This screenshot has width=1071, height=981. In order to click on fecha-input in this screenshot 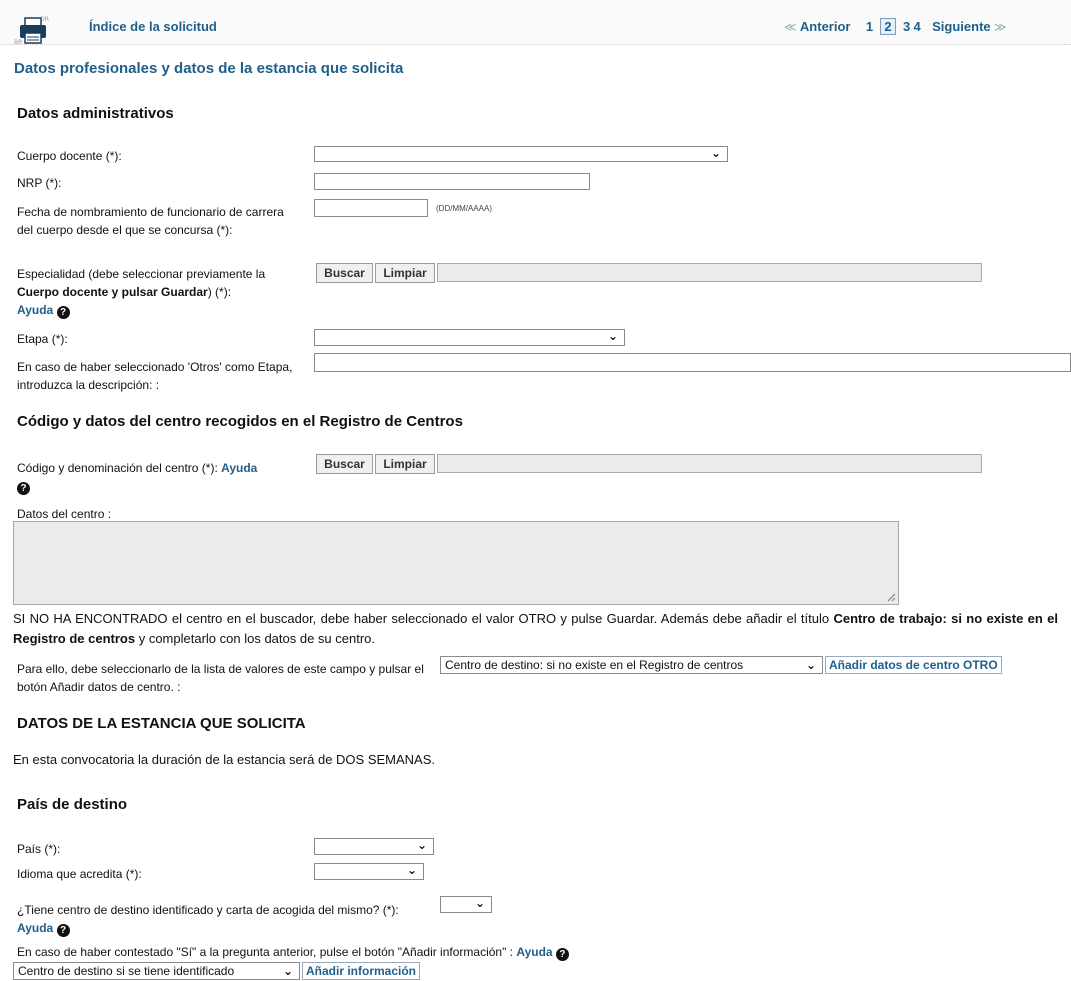, I will do `click(371, 208)`.